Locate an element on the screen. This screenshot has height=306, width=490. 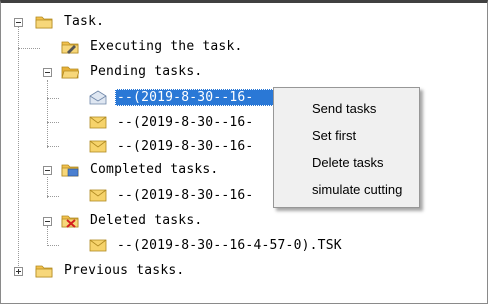
tree-node-previous: Previous tasks. is located at coordinates (124, 270).